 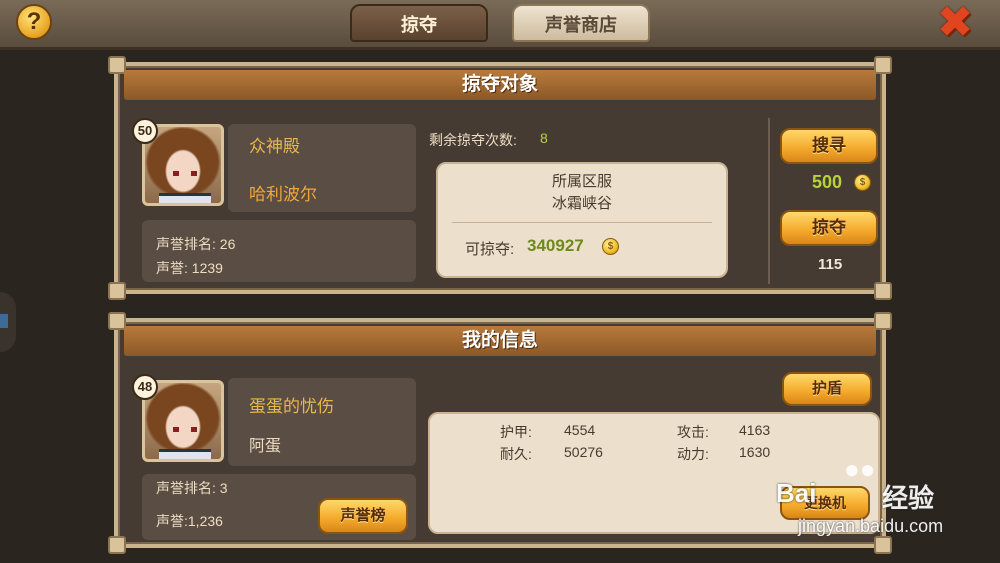 I want to click on rob-button: 掠夺, so click(x=829, y=228).